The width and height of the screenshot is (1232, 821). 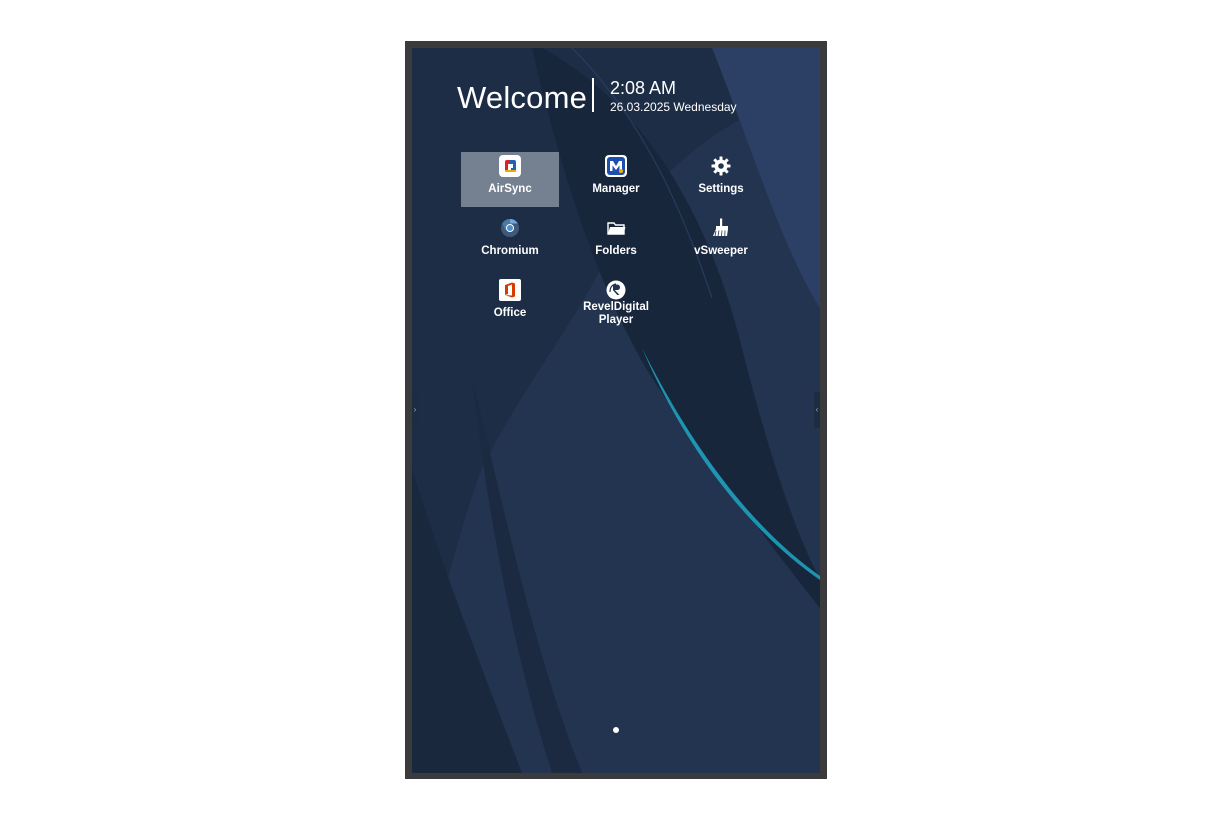 I want to click on reveldigital-icon, so click(x=616, y=290).